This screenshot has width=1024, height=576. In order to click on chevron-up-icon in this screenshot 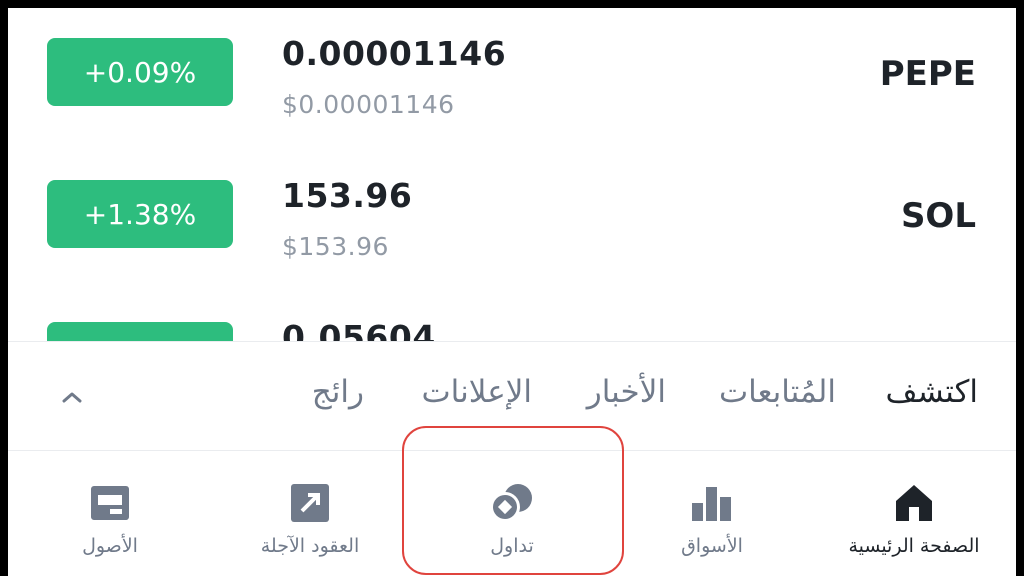, I will do `click(72, 397)`.